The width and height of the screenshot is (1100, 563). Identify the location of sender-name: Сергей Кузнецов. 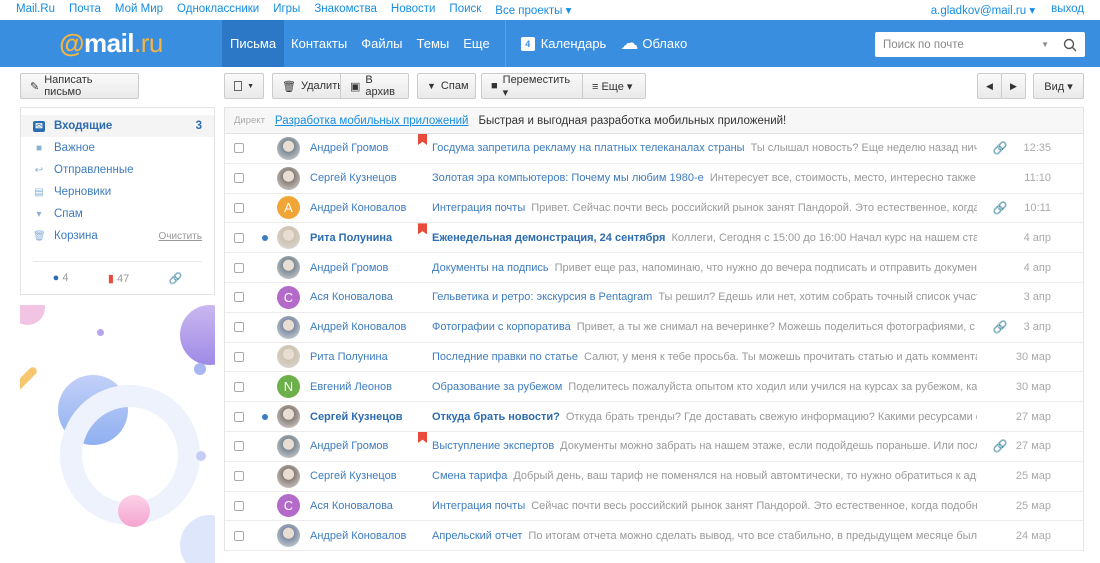
(353, 476).